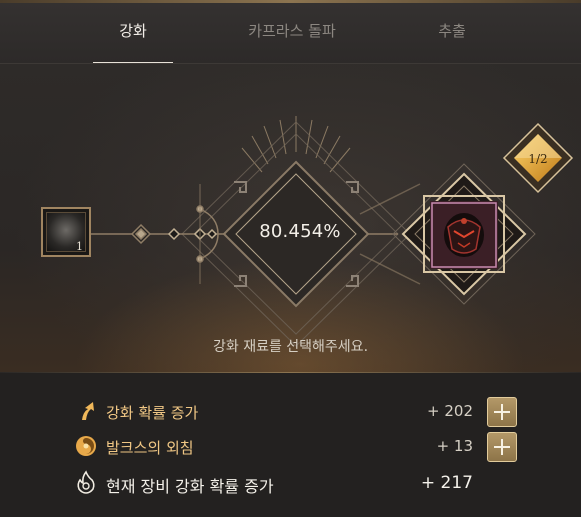 The width and height of the screenshot is (581, 517). I want to click on stat-label: 강화 확률 증가, so click(152, 413).